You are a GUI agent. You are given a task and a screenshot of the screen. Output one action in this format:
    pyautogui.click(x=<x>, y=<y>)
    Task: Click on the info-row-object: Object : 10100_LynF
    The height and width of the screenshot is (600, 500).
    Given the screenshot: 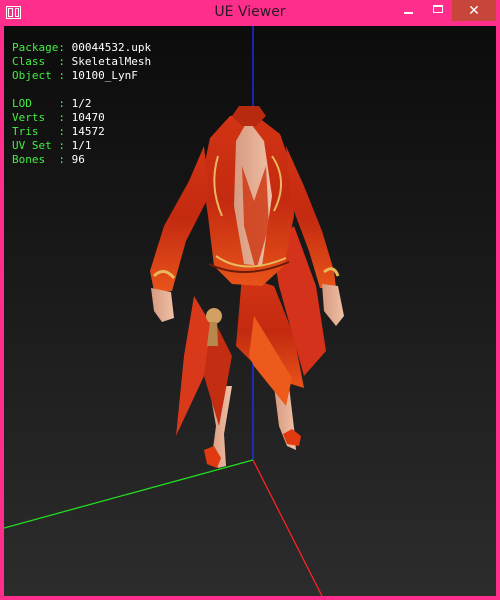 What is the action you would take?
    pyautogui.click(x=81, y=76)
    